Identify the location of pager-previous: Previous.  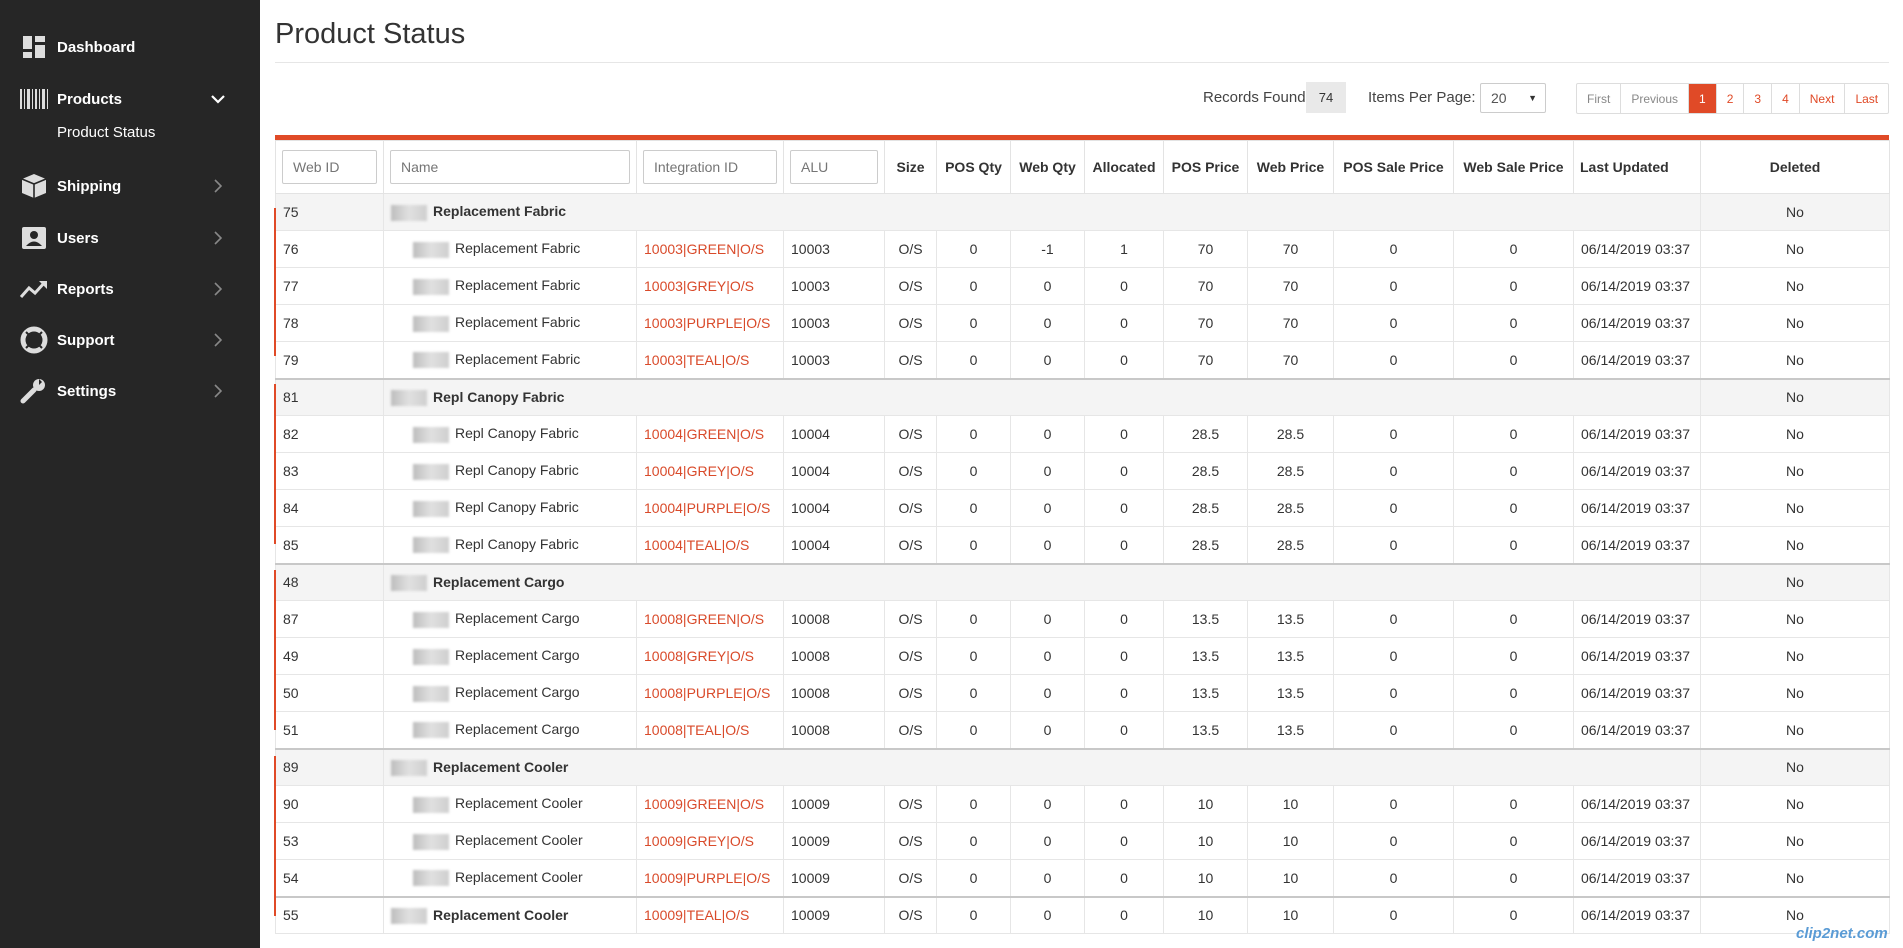
(1654, 98).